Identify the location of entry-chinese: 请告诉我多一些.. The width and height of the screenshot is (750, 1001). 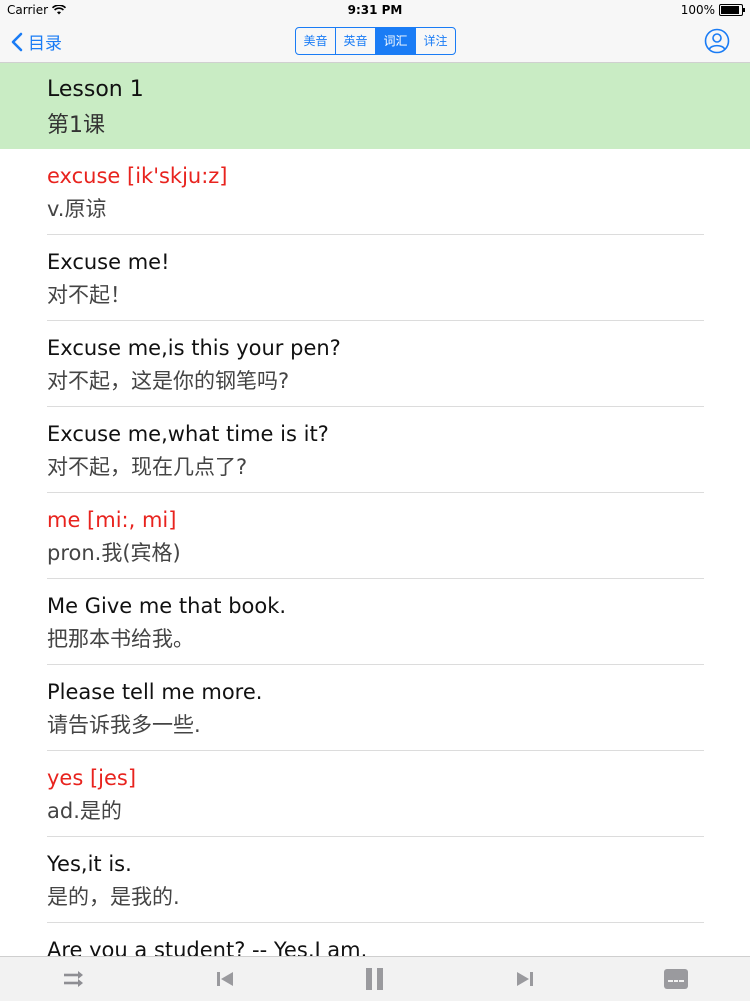
(124, 725).